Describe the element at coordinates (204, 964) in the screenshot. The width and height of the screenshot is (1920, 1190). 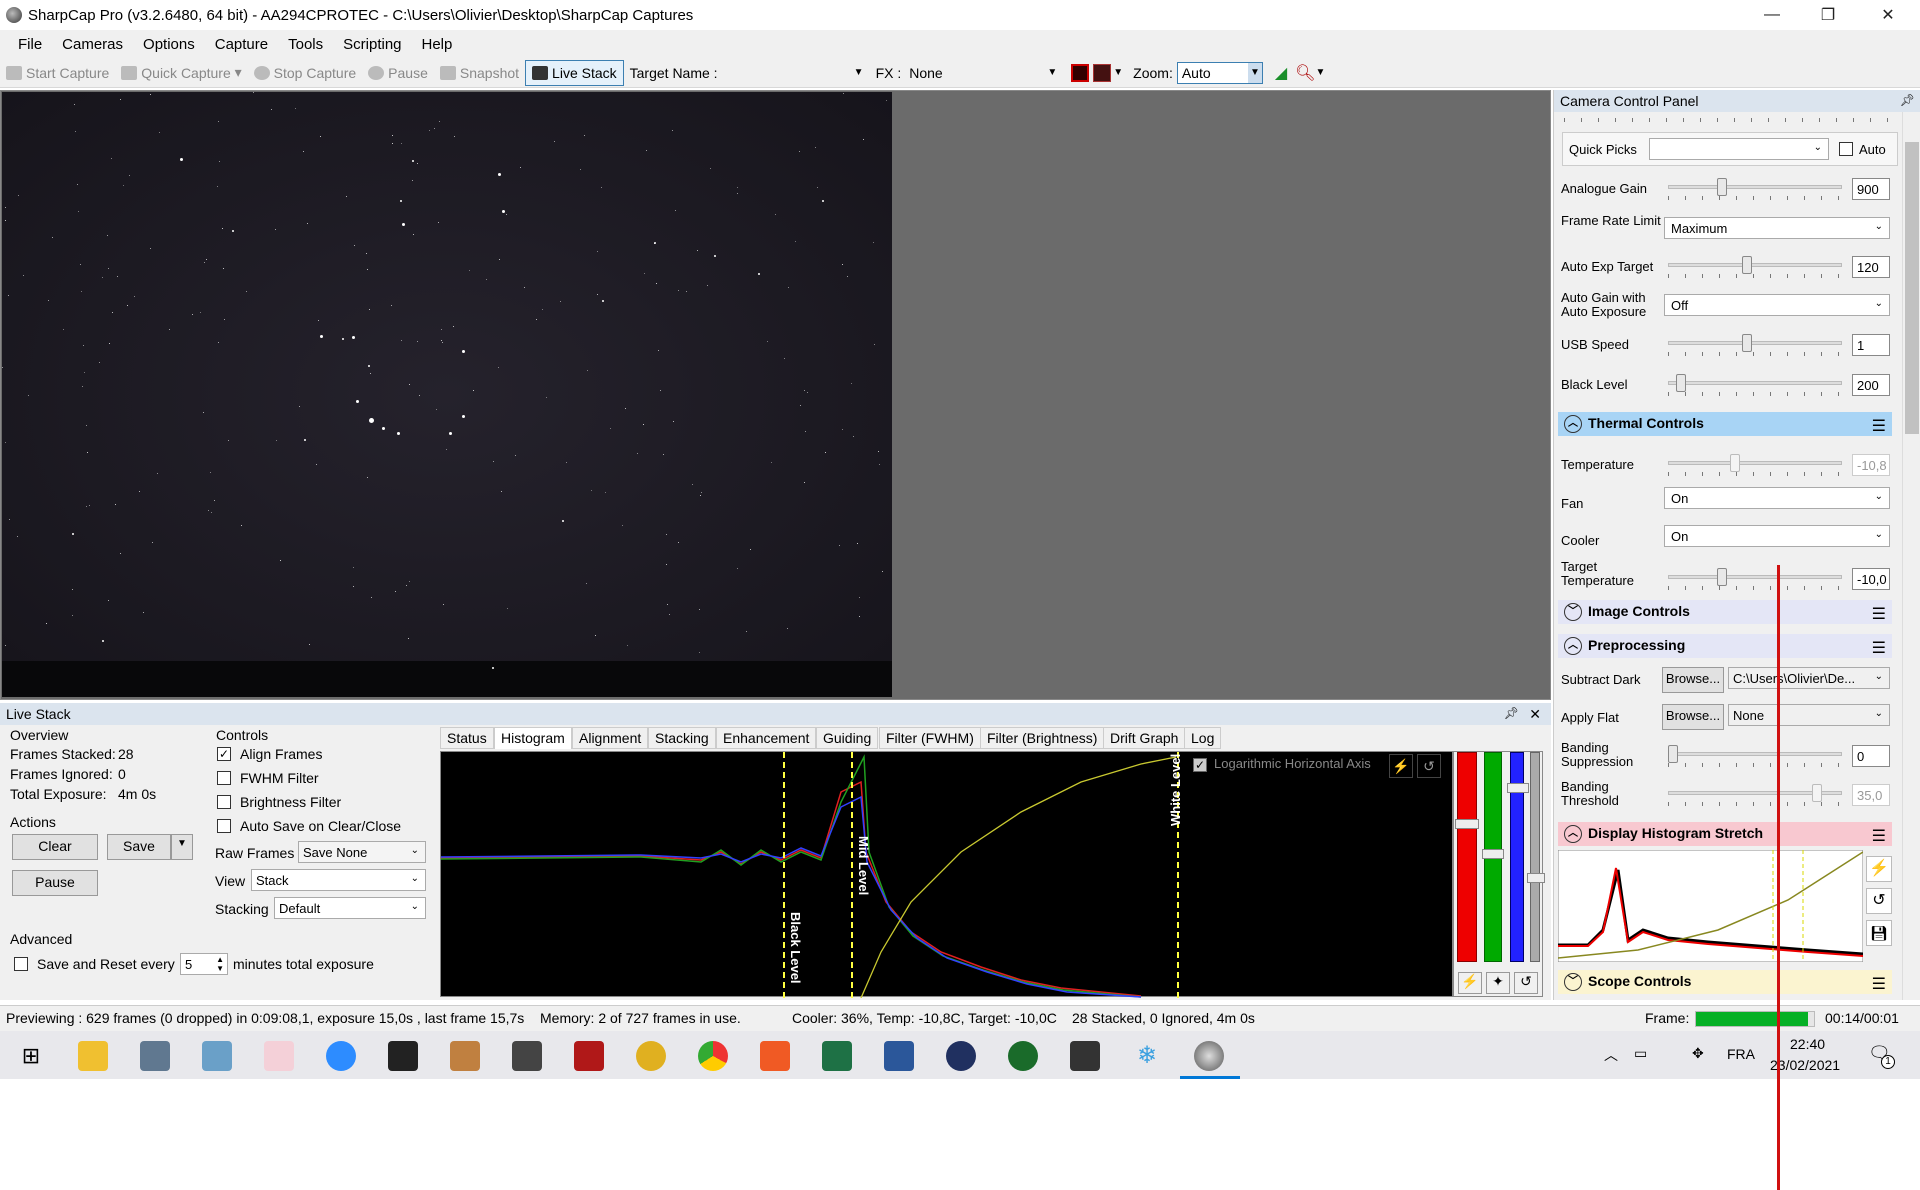
I see `save-reset-minutes-stepper: 5 ▲ ▼` at that location.